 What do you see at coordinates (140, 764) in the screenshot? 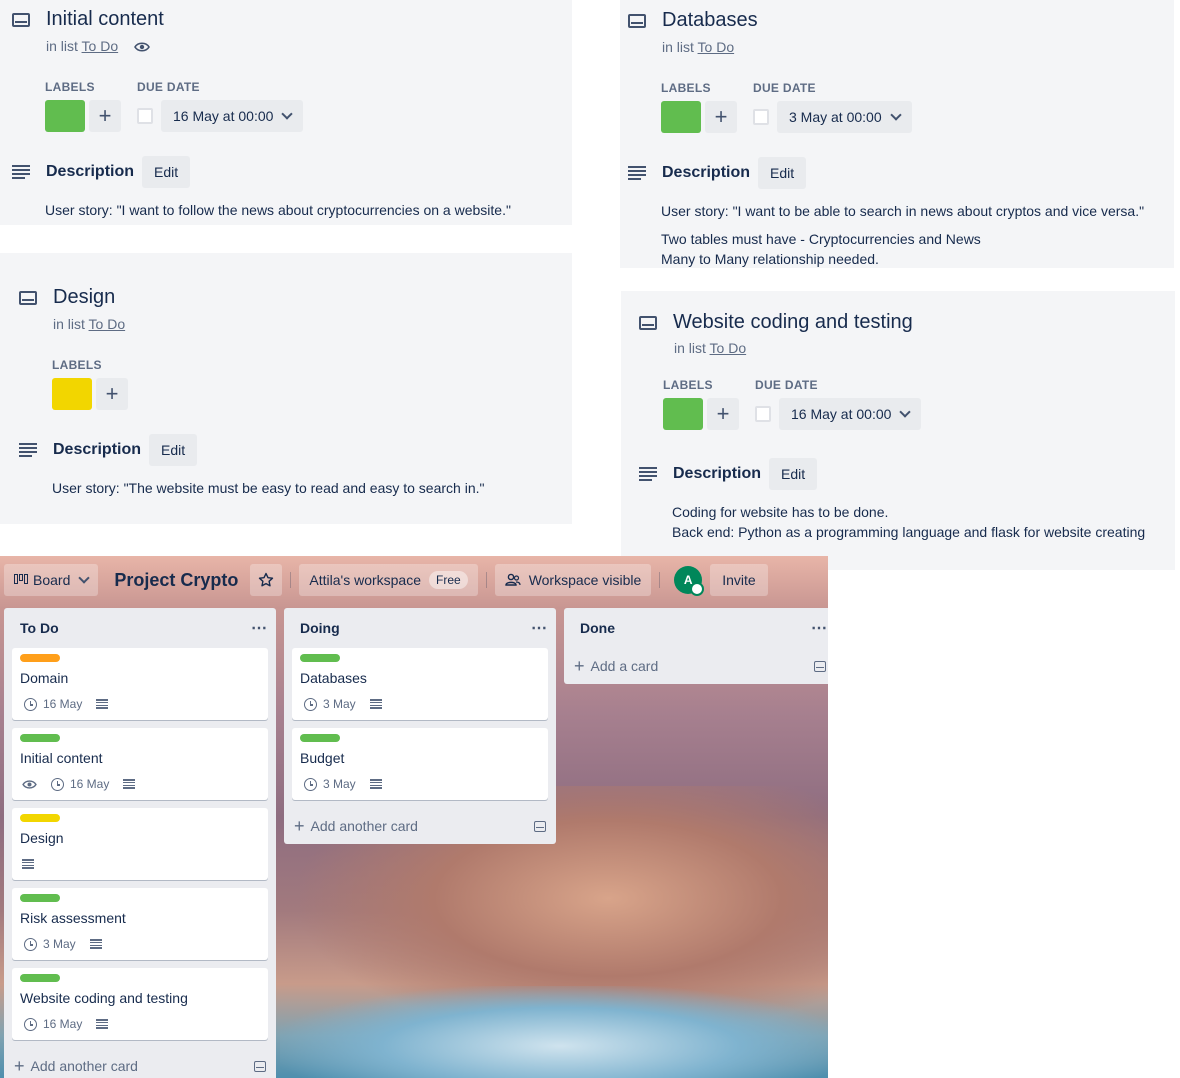
I see `list-card: Initial content 16 May` at bounding box center [140, 764].